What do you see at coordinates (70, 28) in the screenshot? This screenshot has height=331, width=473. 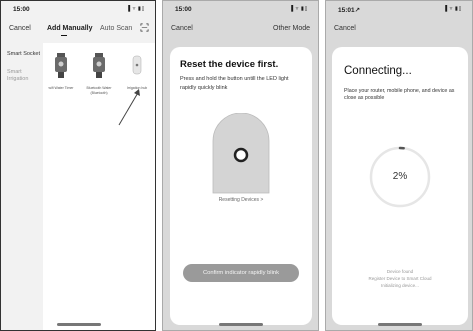 I see `tab-add-manually: Add Manually` at bounding box center [70, 28].